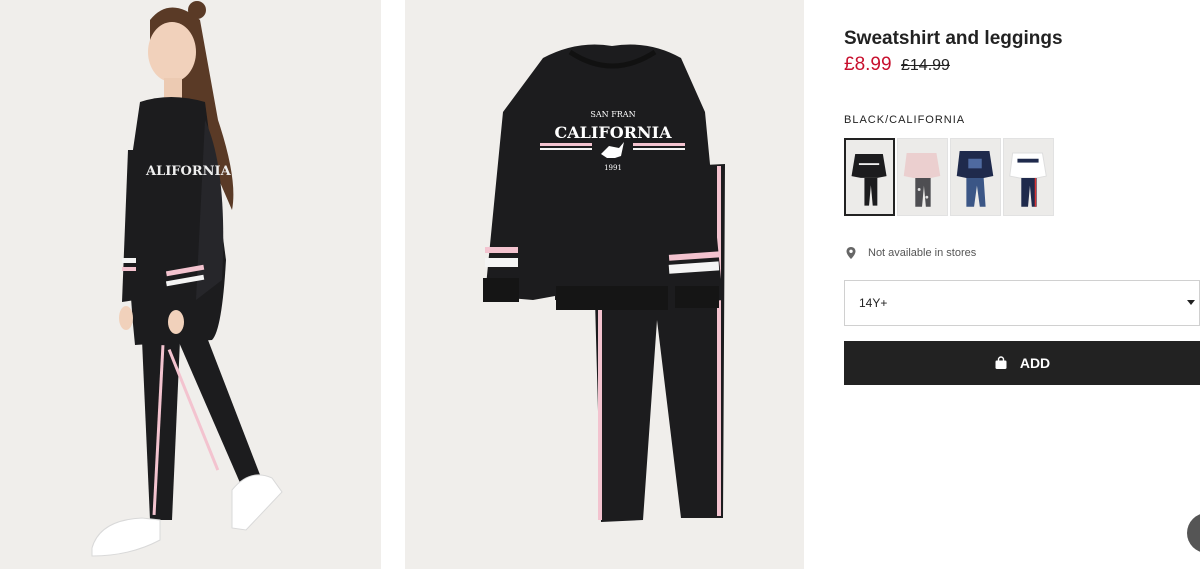  Describe the element at coordinates (873, 303) in the screenshot. I see `size-value: 14Y+` at that location.